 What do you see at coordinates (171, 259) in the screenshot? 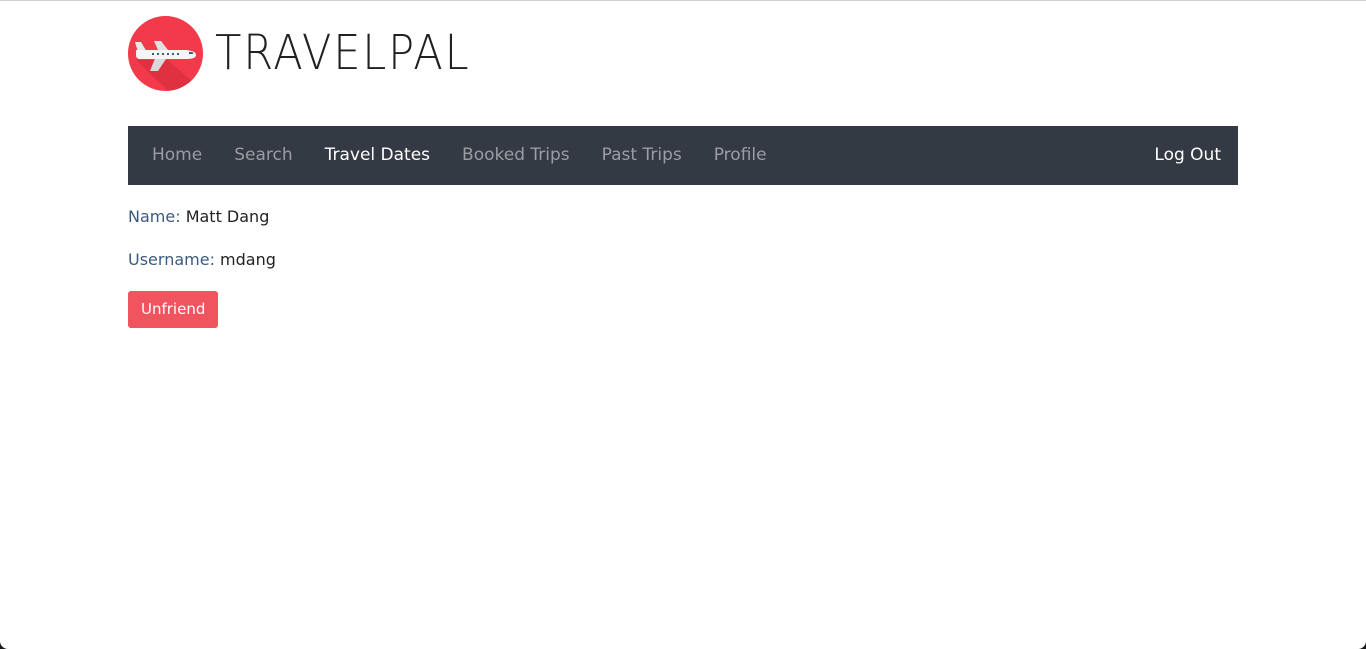
I see `username-label: Username:` at bounding box center [171, 259].